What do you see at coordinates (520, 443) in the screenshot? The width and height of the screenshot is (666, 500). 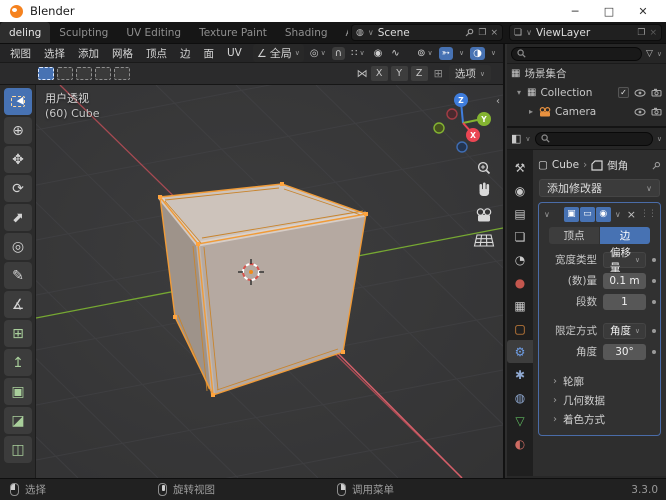 I see `tab-material: ◐` at bounding box center [520, 443].